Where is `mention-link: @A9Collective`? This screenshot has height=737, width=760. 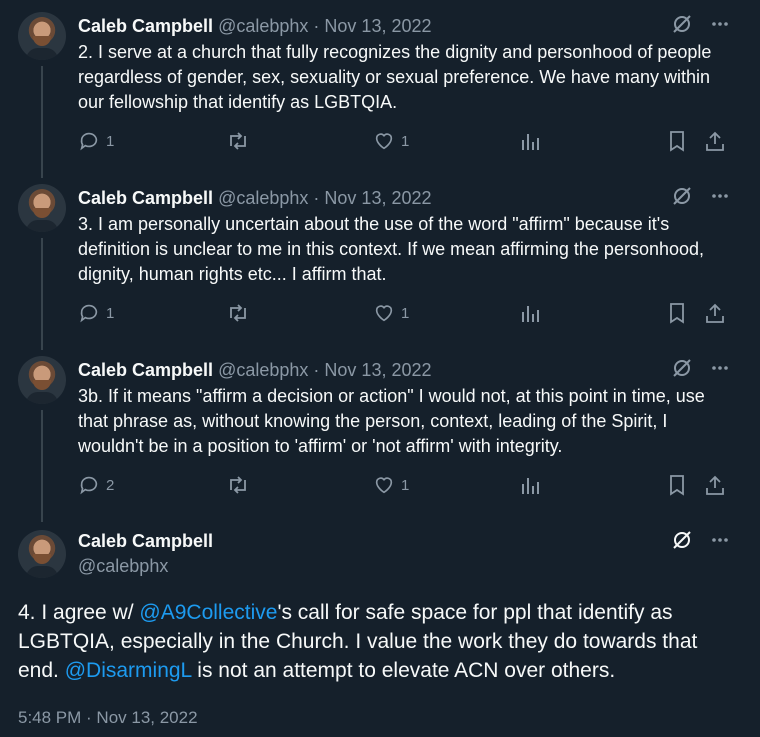 mention-link: @A9Collective is located at coordinates (208, 612).